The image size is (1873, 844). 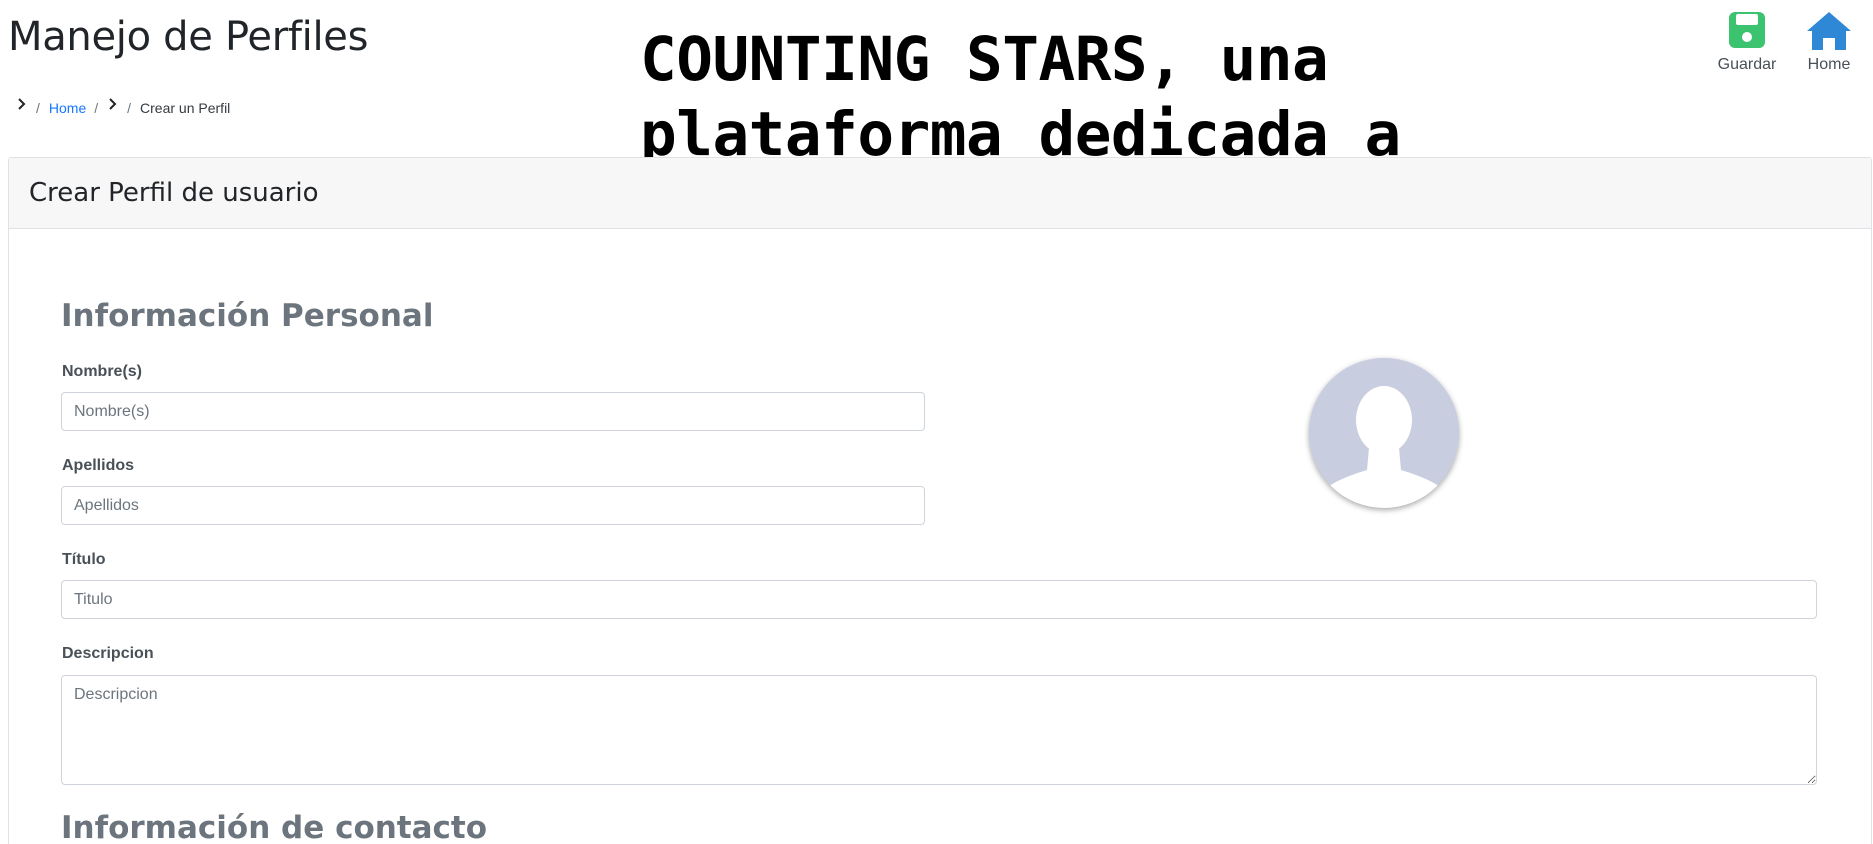 What do you see at coordinates (174, 193) in the screenshot?
I see `card-title: Crear Perfil de usuario` at bounding box center [174, 193].